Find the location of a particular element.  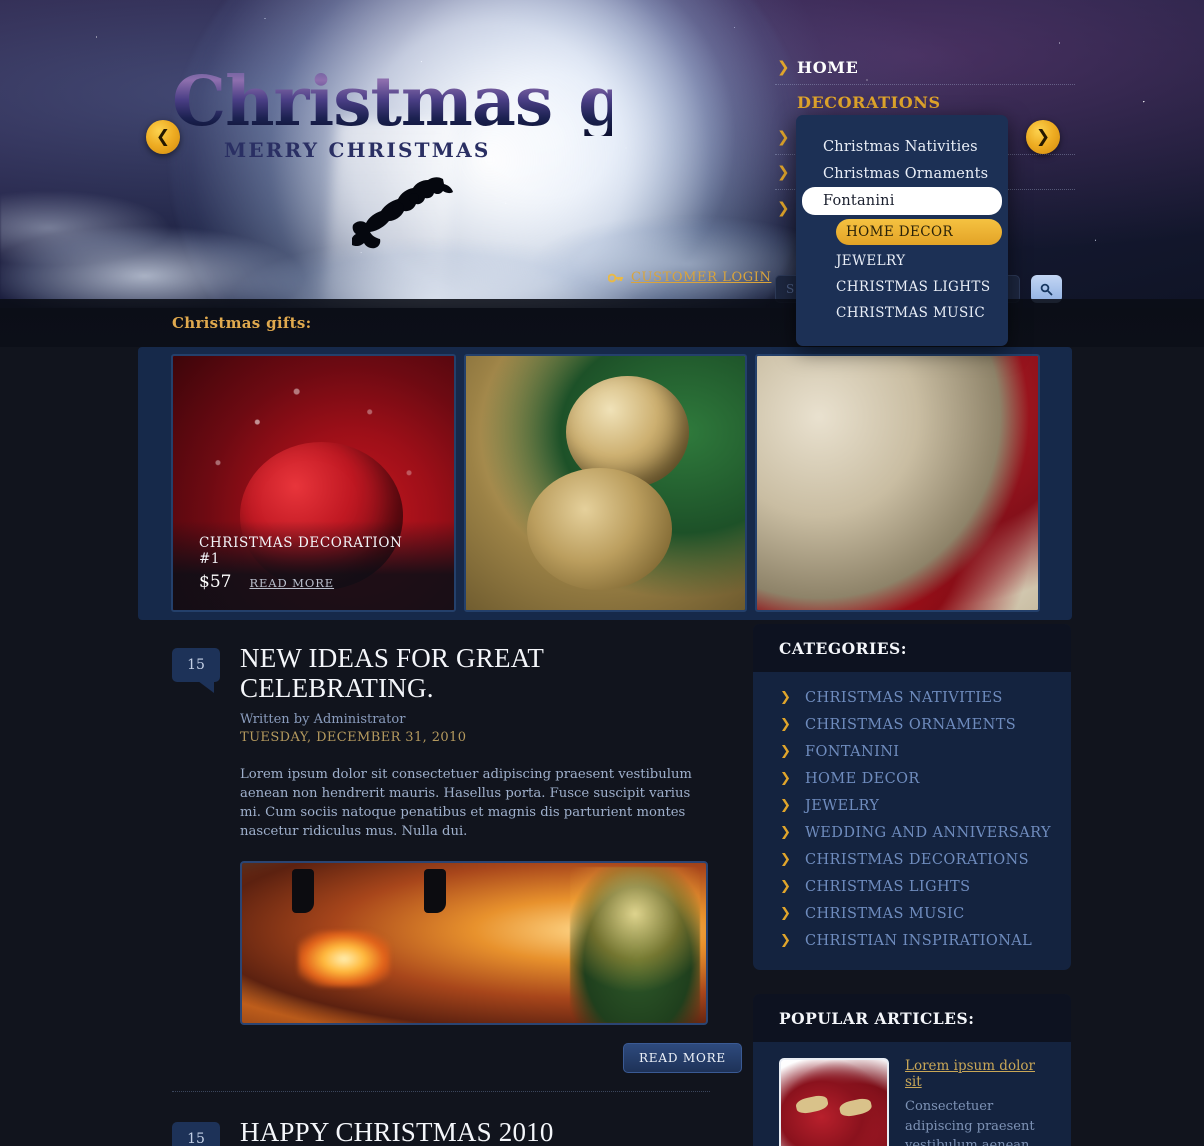

category-item-home-decor: ❯ HOME DECOR is located at coordinates (912, 778).